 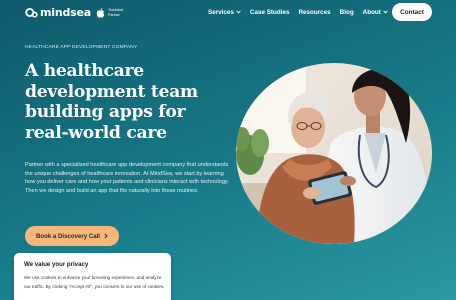 I want to click on contact-button: Contact, so click(x=412, y=12).